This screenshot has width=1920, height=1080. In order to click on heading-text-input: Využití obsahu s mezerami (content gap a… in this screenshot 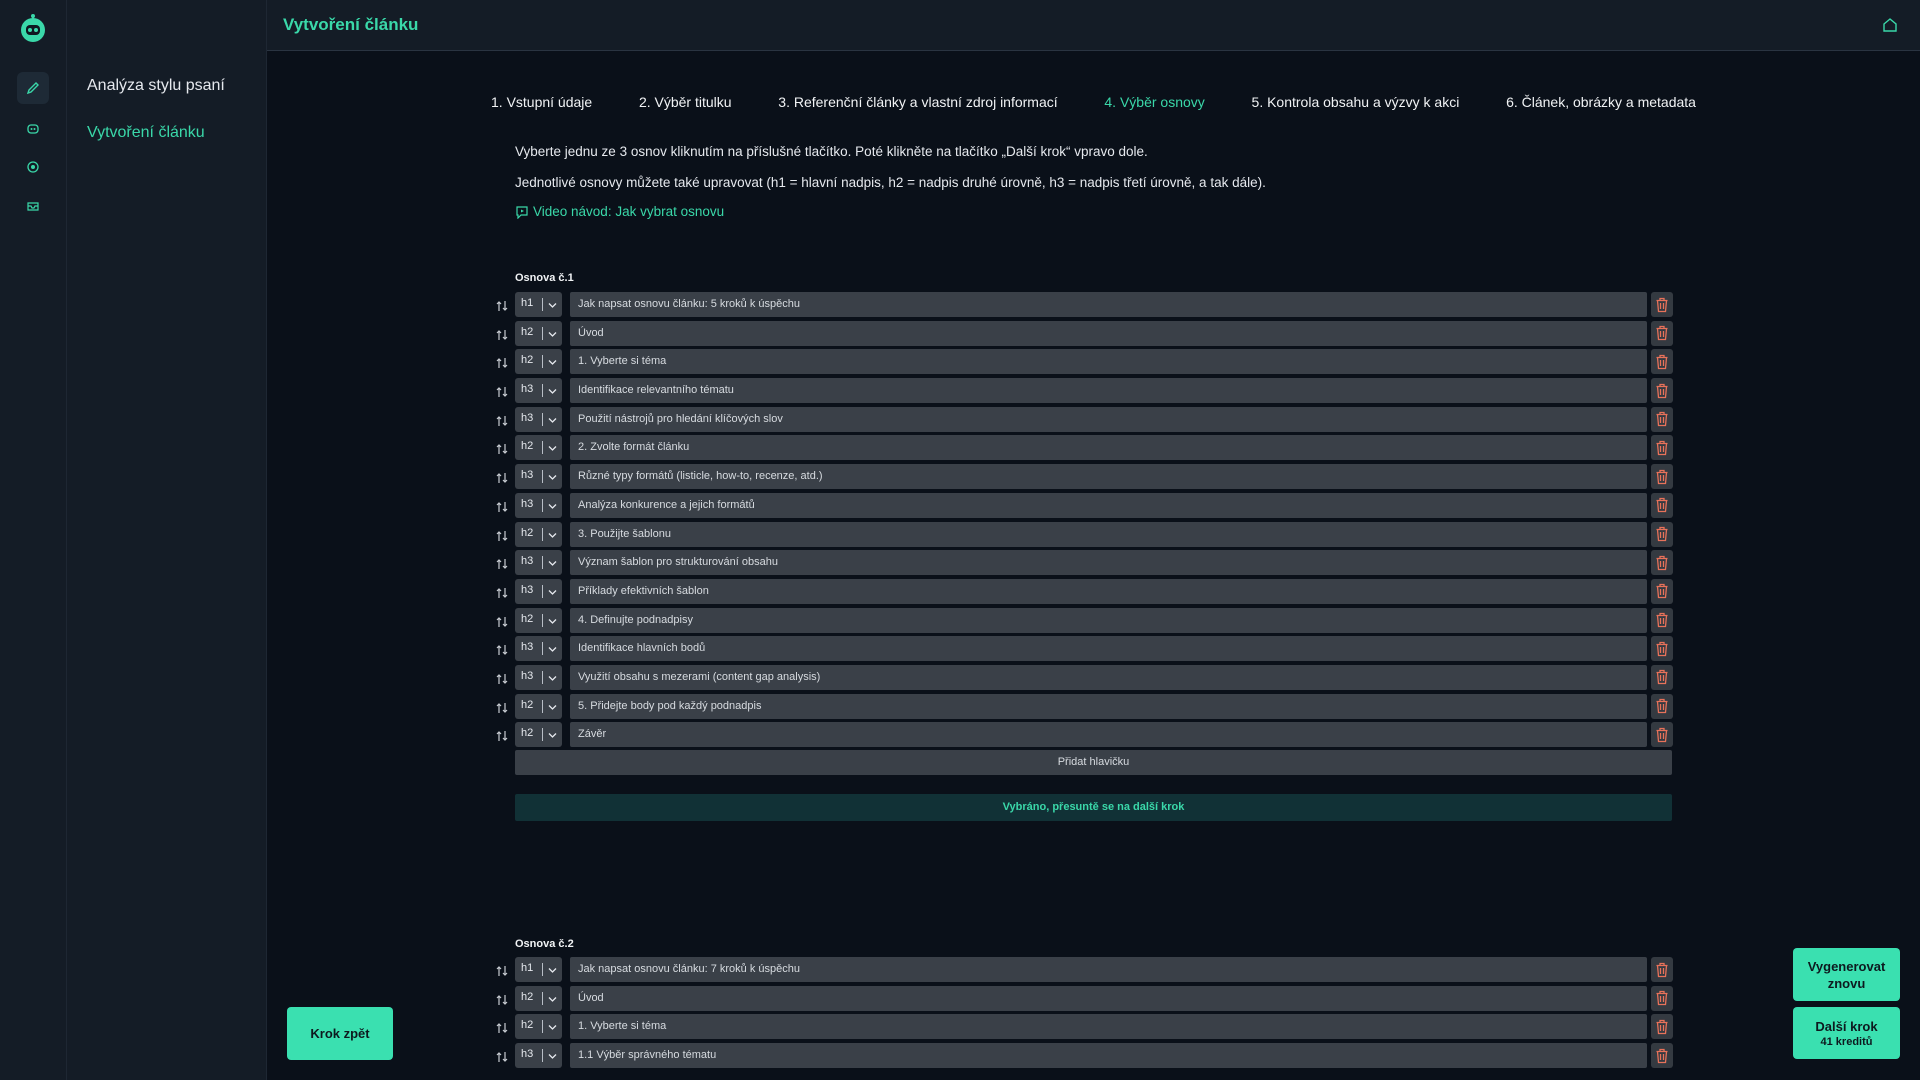, I will do `click(1108, 677)`.